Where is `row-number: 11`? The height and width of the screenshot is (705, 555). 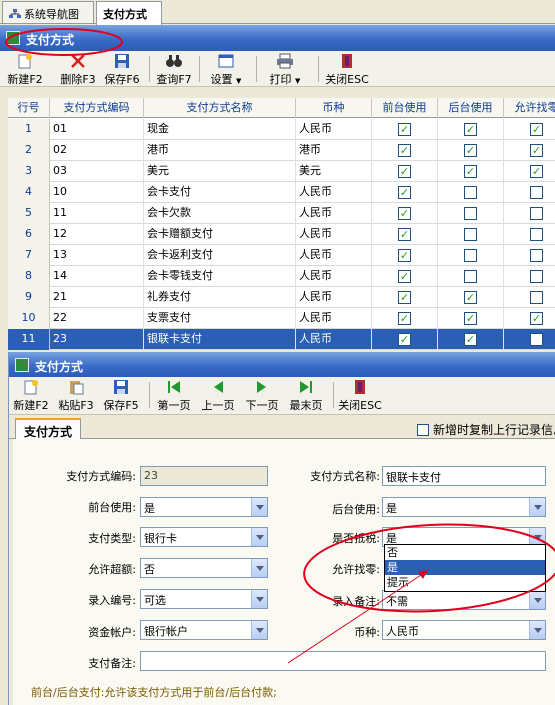
row-number: 11 is located at coordinates (29, 339).